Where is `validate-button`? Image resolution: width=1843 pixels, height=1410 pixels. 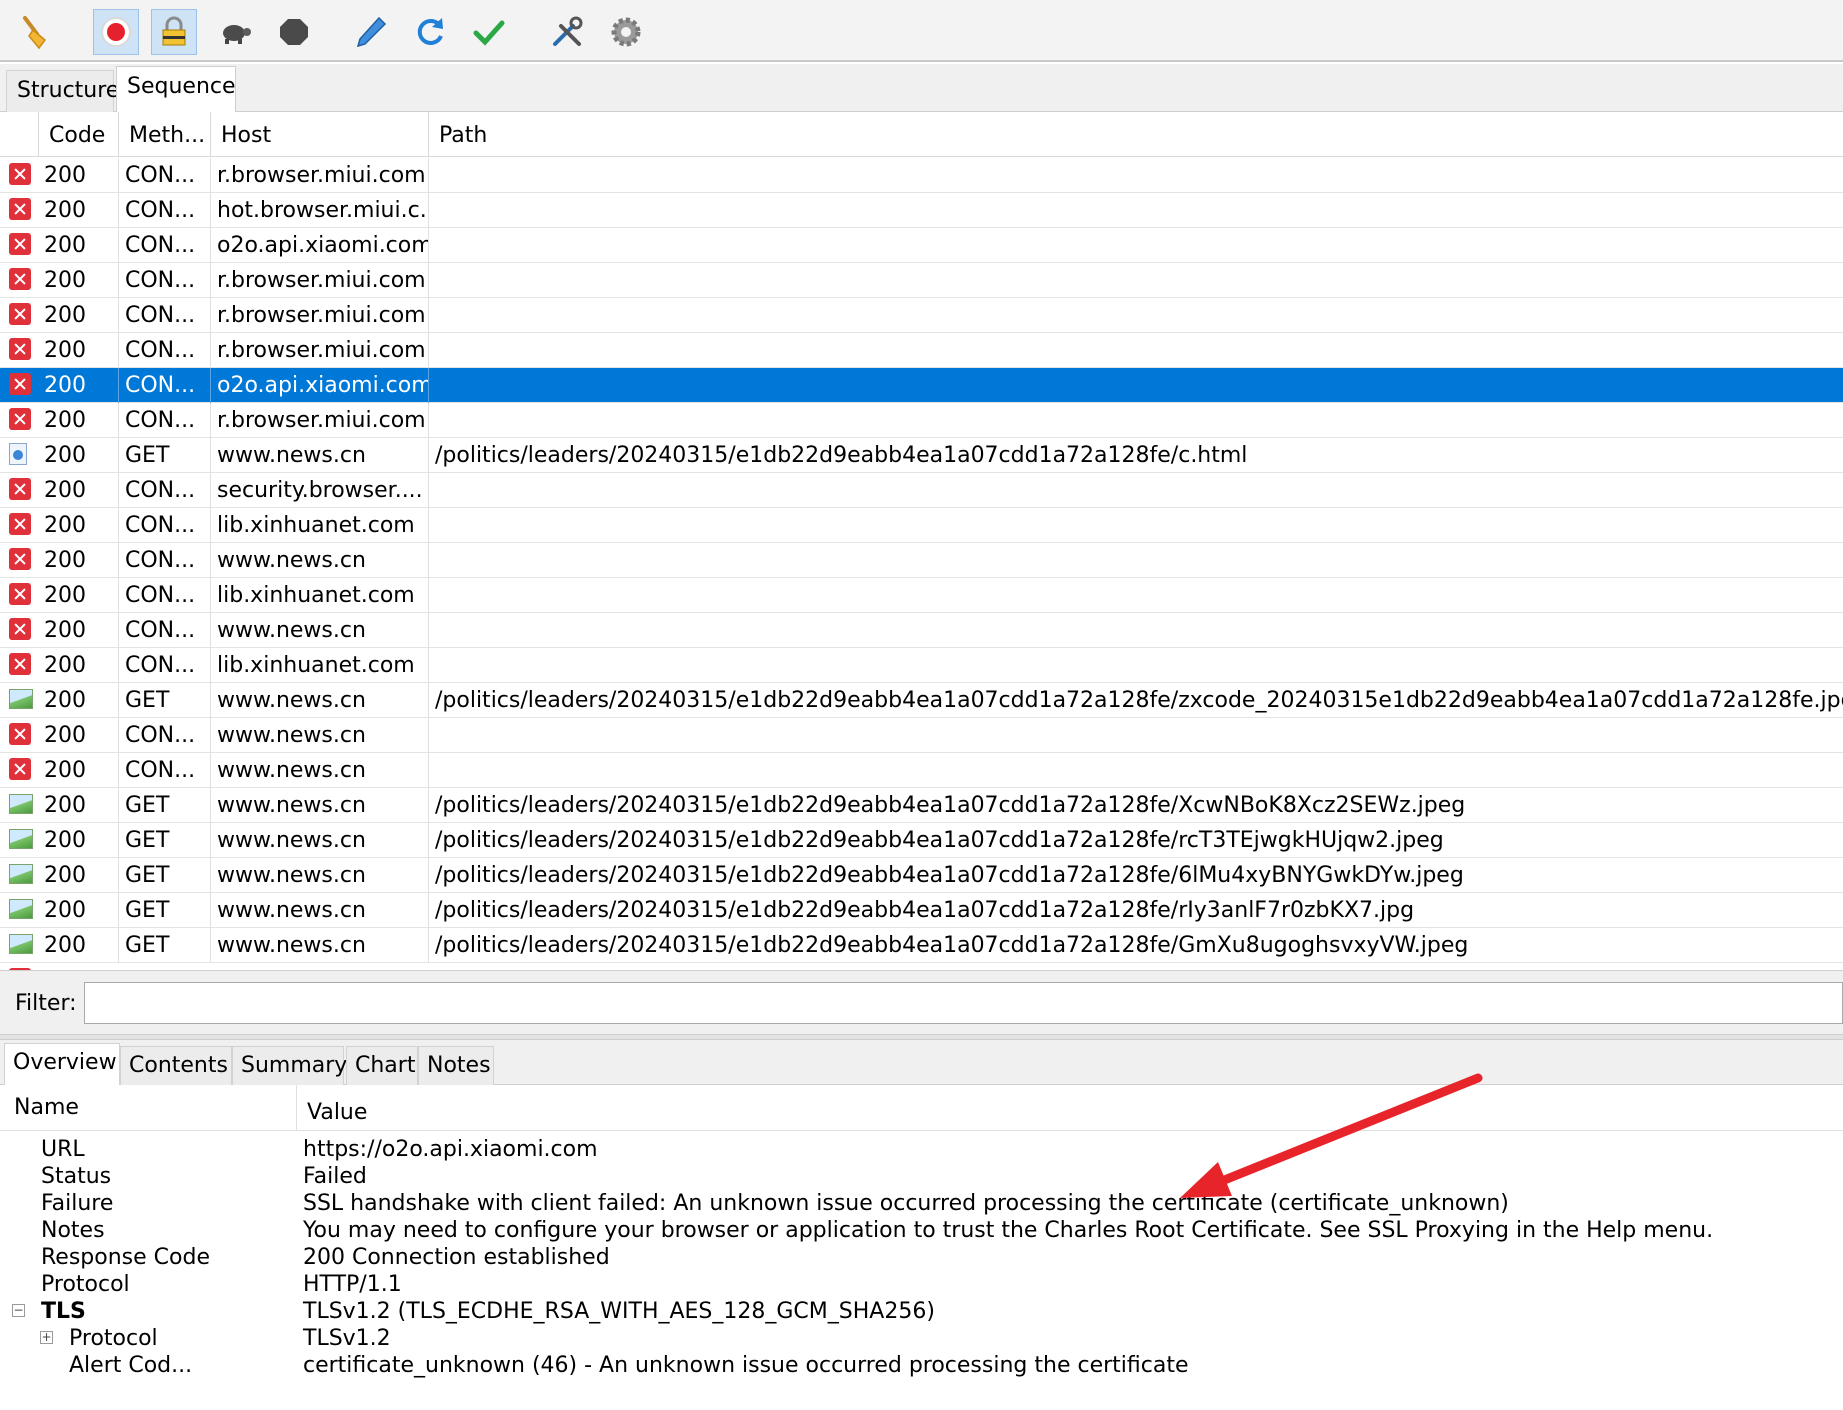 validate-button is located at coordinates (489, 32).